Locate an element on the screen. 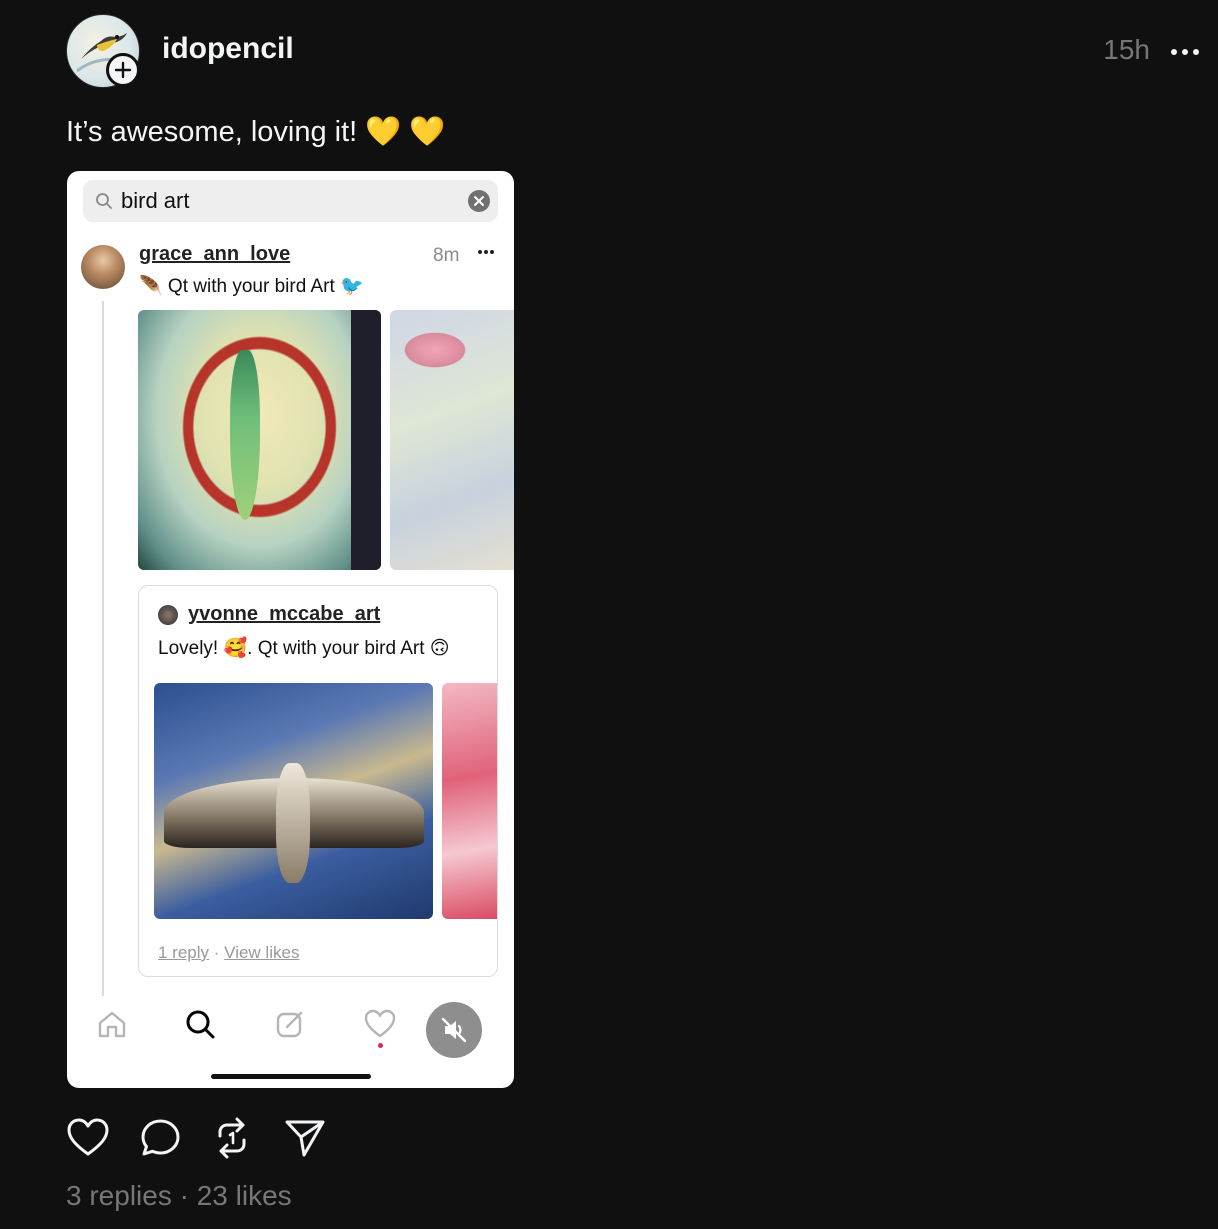 This screenshot has height=1229, width=1218. share-icon is located at coordinates (305, 1138).